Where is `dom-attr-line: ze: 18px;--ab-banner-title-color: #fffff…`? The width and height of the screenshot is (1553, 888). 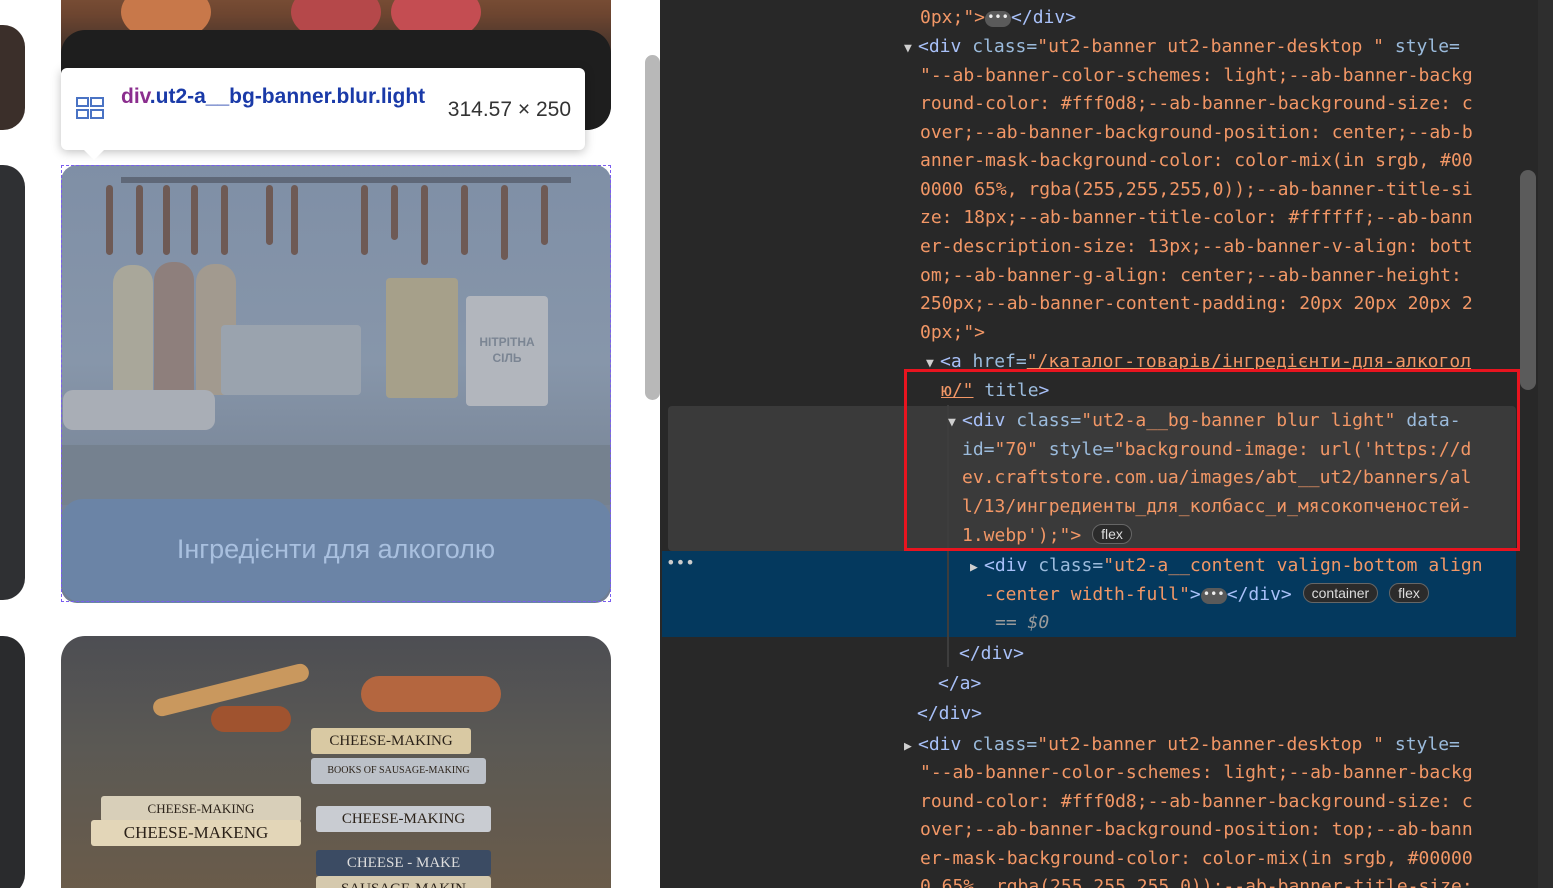
dom-attr-line: ze: 18px;--ab-banner-title-color: #fffff… is located at coordinates (1196, 218).